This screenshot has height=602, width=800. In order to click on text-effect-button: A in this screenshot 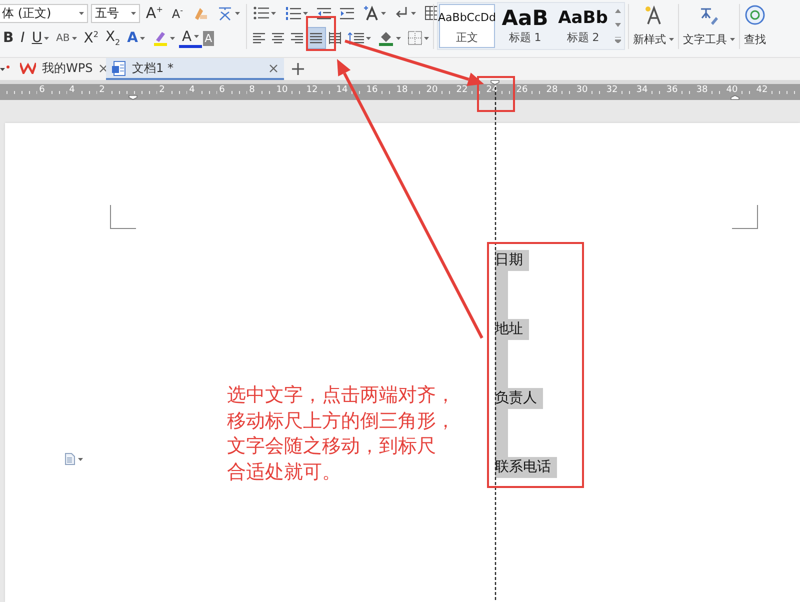, I will do `click(136, 38)`.